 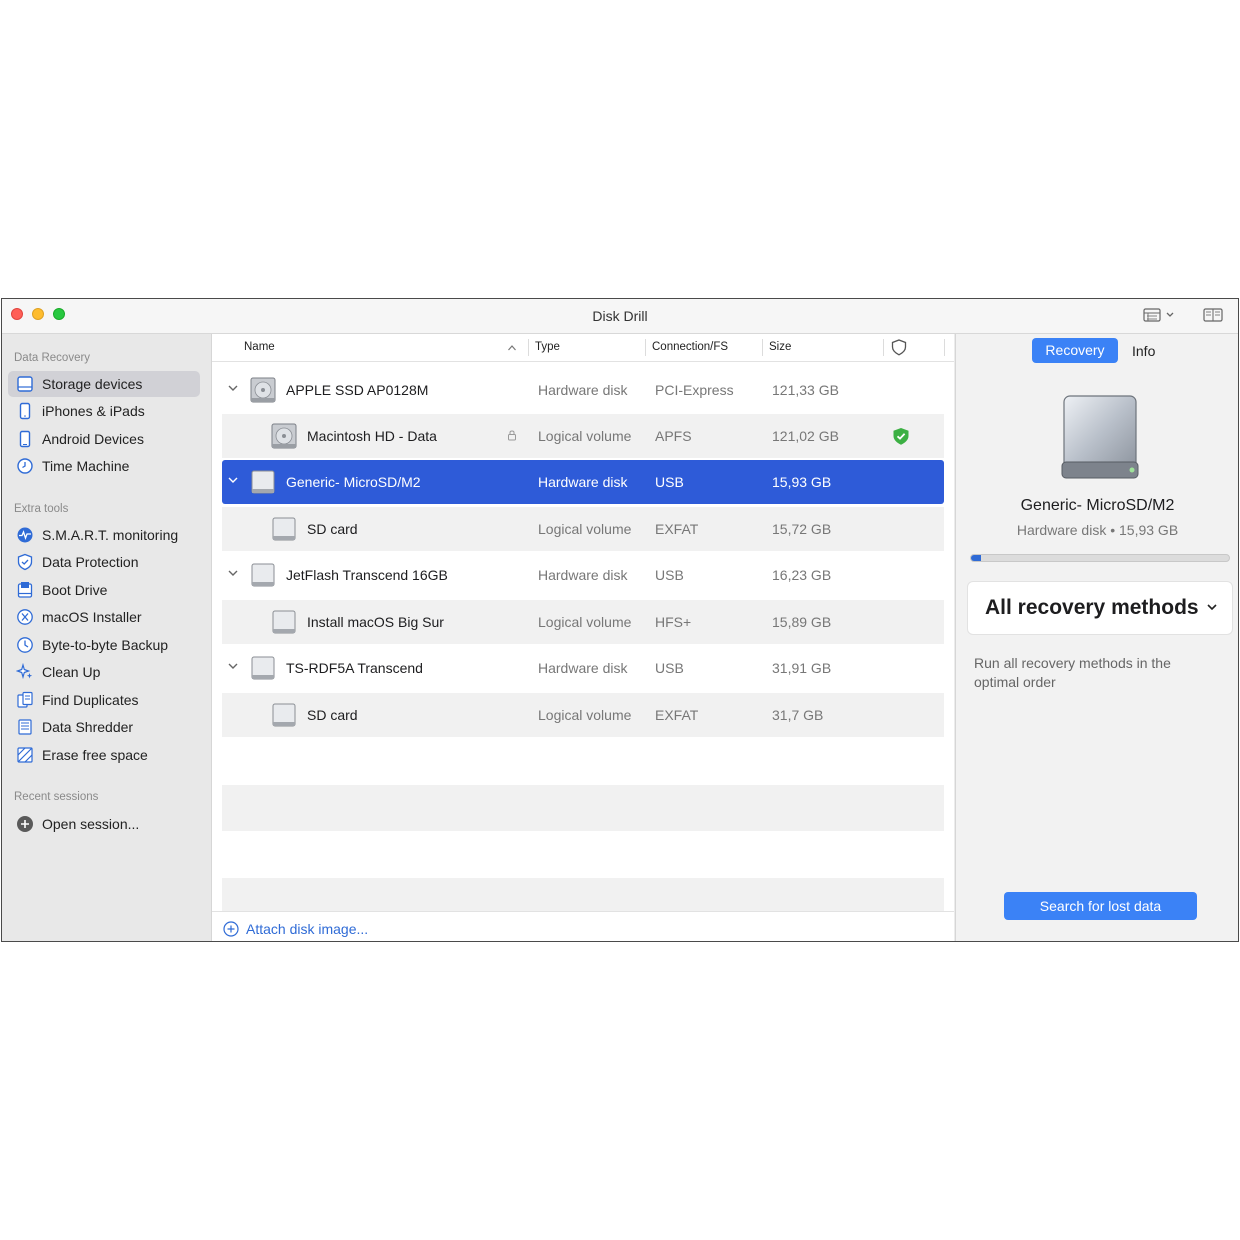 What do you see at coordinates (95, 755) in the screenshot?
I see `sidebar-item-label: Erase free space` at bounding box center [95, 755].